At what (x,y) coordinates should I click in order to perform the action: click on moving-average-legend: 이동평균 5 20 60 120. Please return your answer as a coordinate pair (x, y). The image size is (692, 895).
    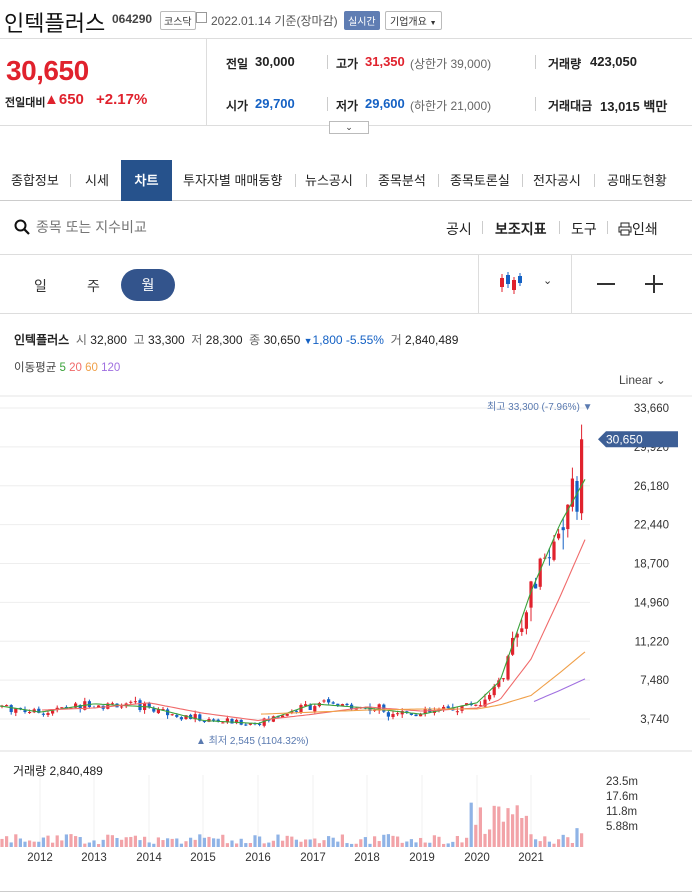
    Looking at the image, I should click on (67, 367).